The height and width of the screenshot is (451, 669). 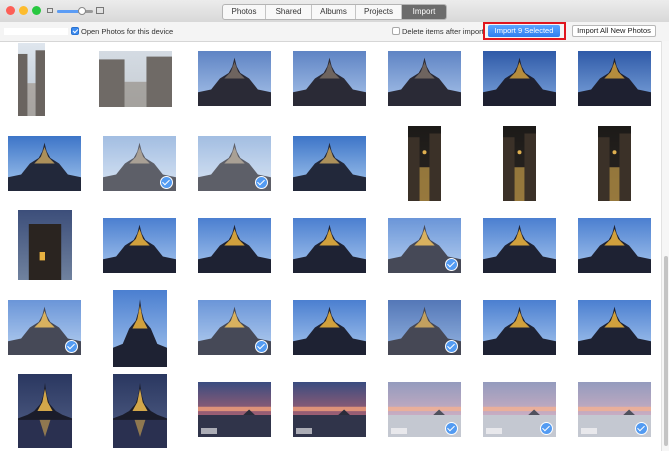 What do you see at coordinates (614, 31) in the screenshot?
I see `import-all-new-button: Import All New Photos` at bounding box center [614, 31].